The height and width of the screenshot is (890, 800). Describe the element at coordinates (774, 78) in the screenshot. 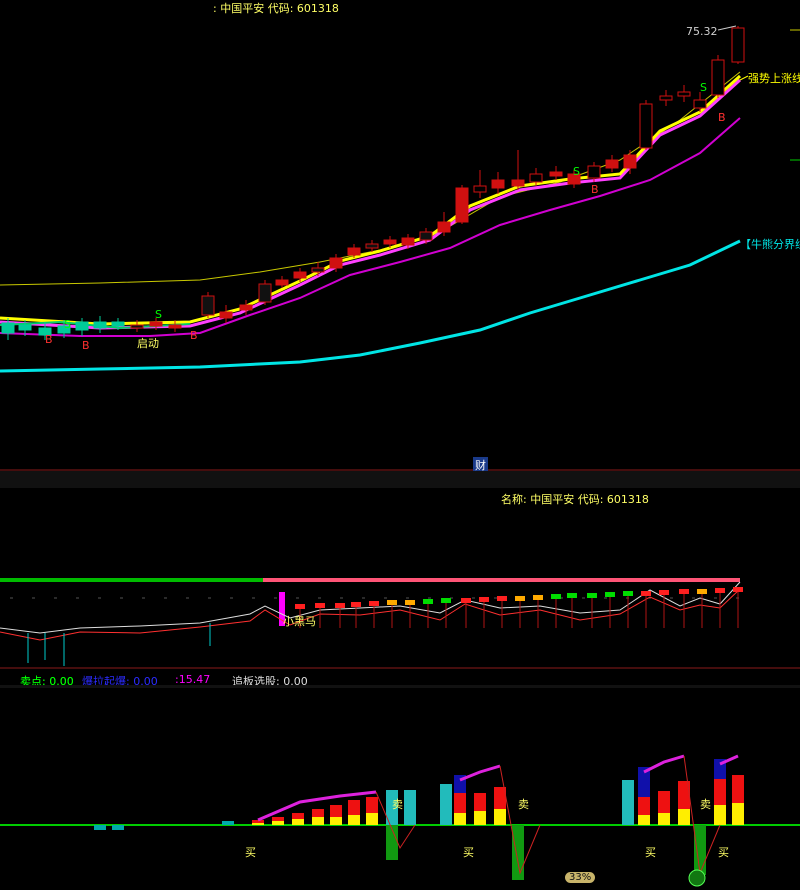

I see `strong-line-label: 强势上涨线` at that location.